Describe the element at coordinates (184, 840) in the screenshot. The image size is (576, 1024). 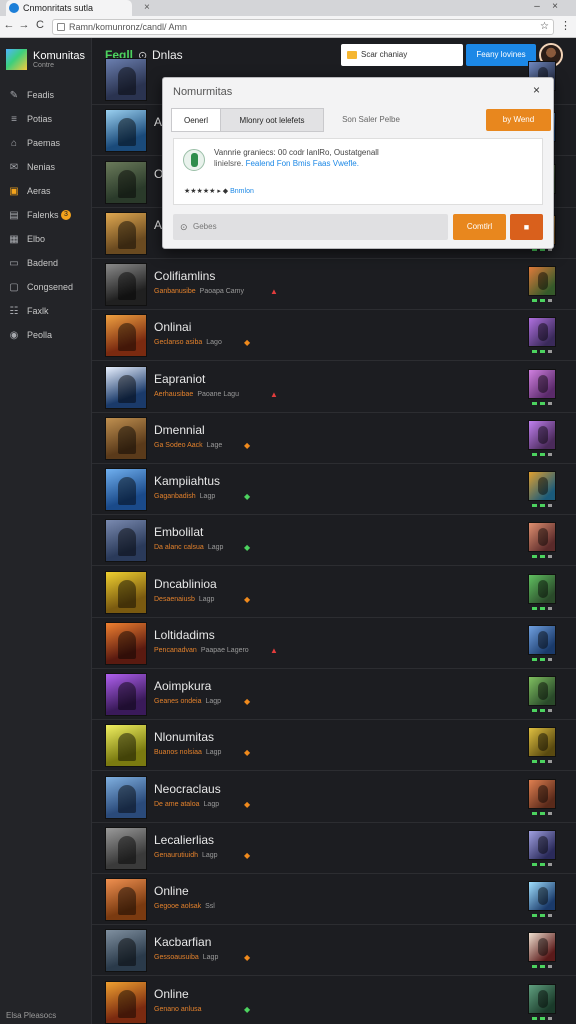
I see `community-title: Lecalierlias` at that location.